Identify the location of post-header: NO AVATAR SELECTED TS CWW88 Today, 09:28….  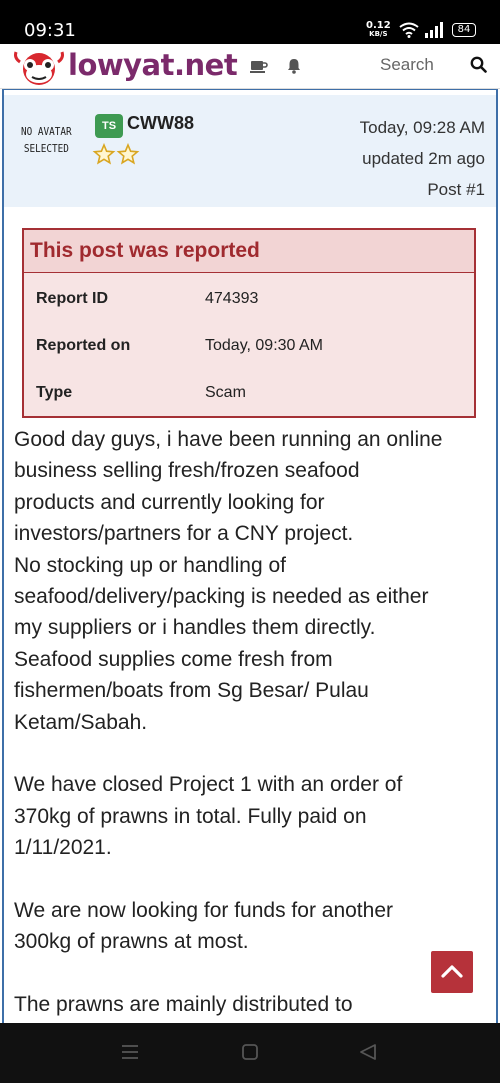
(250, 151).